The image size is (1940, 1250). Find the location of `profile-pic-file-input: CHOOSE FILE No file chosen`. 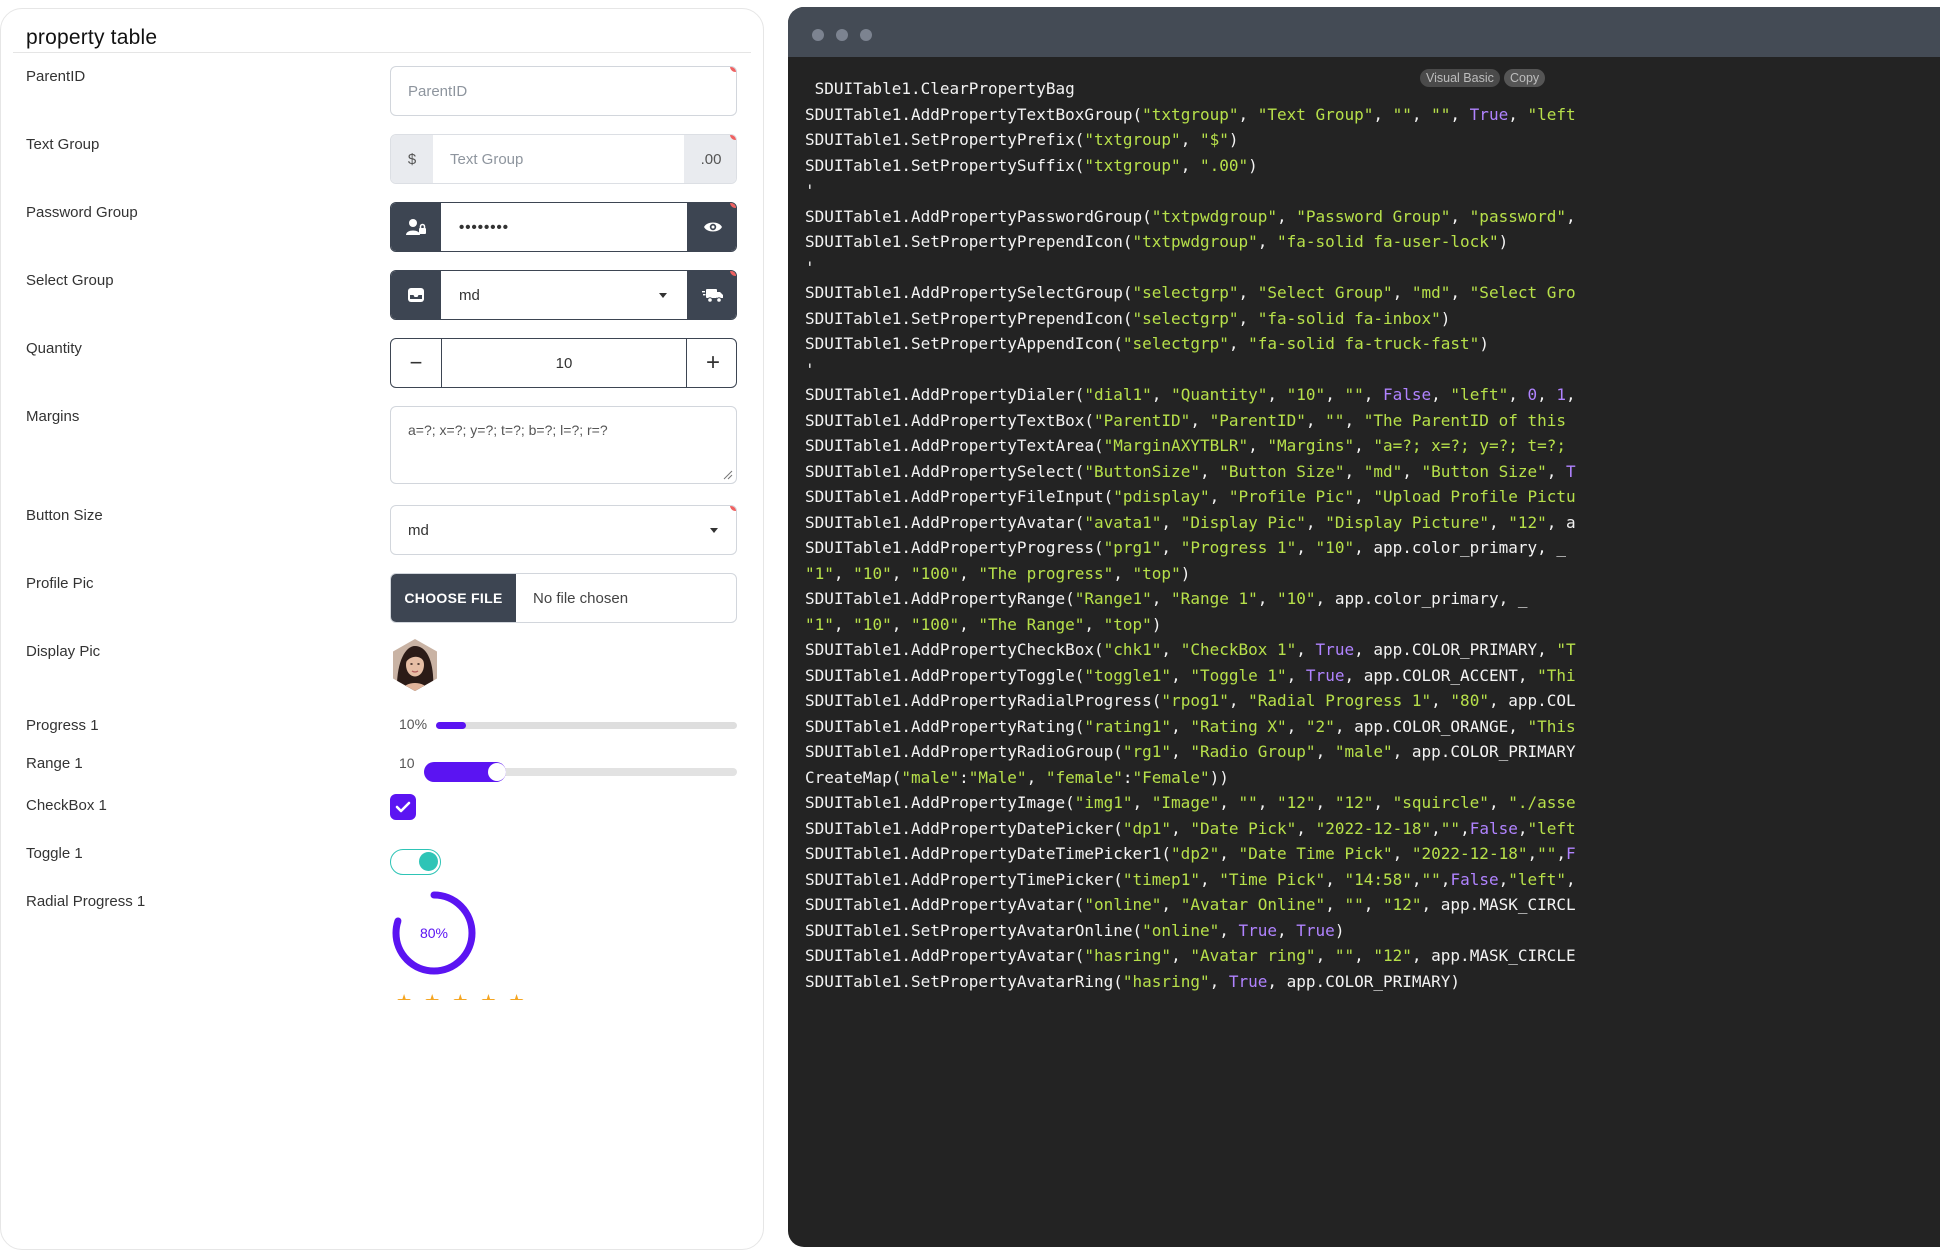

profile-pic-file-input: CHOOSE FILE No file chosen is located at coordinates (563, 598).